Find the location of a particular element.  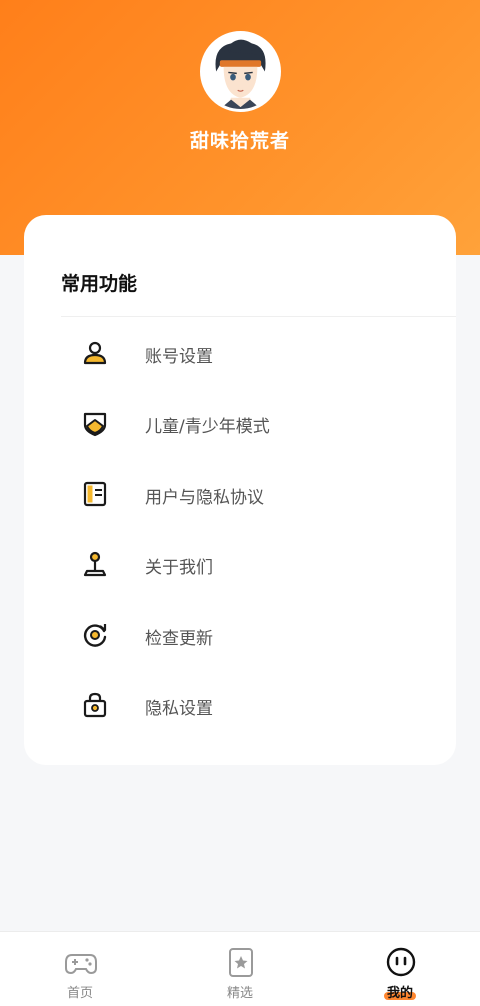

tab-home: 首页 is located at coordinates (80, 969).